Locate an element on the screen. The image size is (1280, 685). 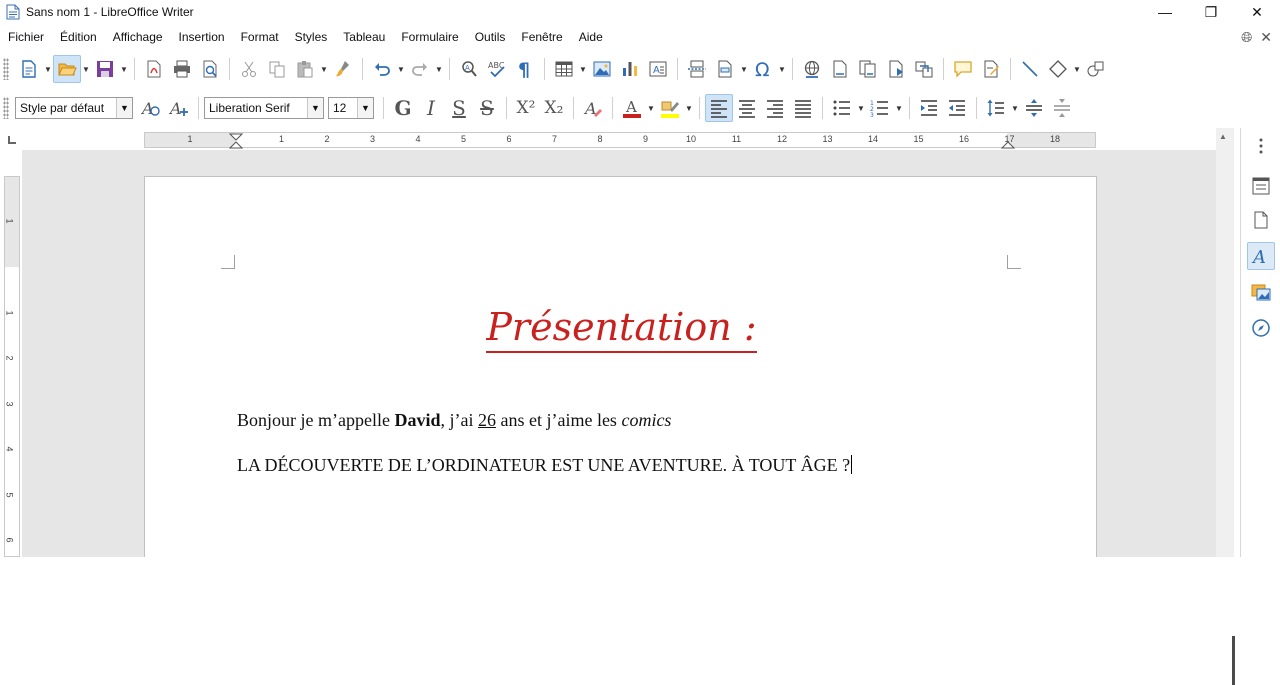
menu-edition: Édition is located at coordinates (78, 37).